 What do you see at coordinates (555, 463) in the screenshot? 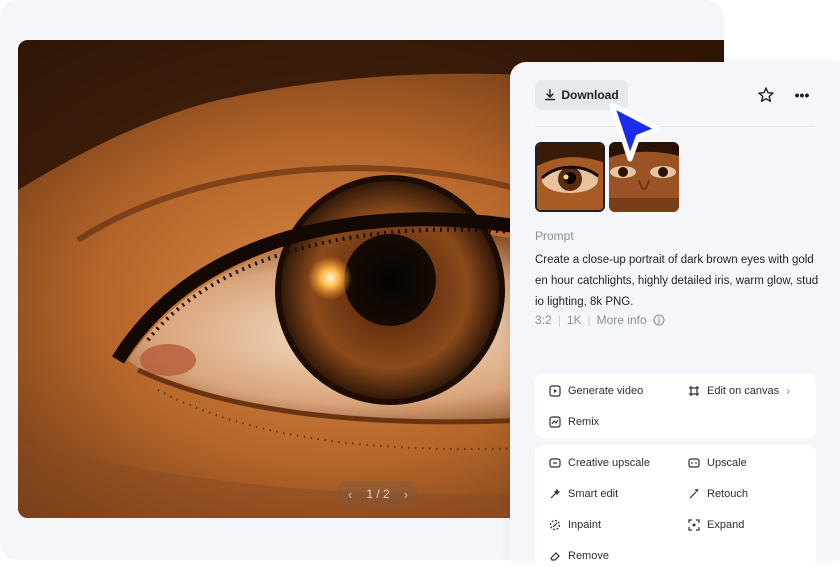
I see `creative-upscale-icon` at bounding box center [555, 463].